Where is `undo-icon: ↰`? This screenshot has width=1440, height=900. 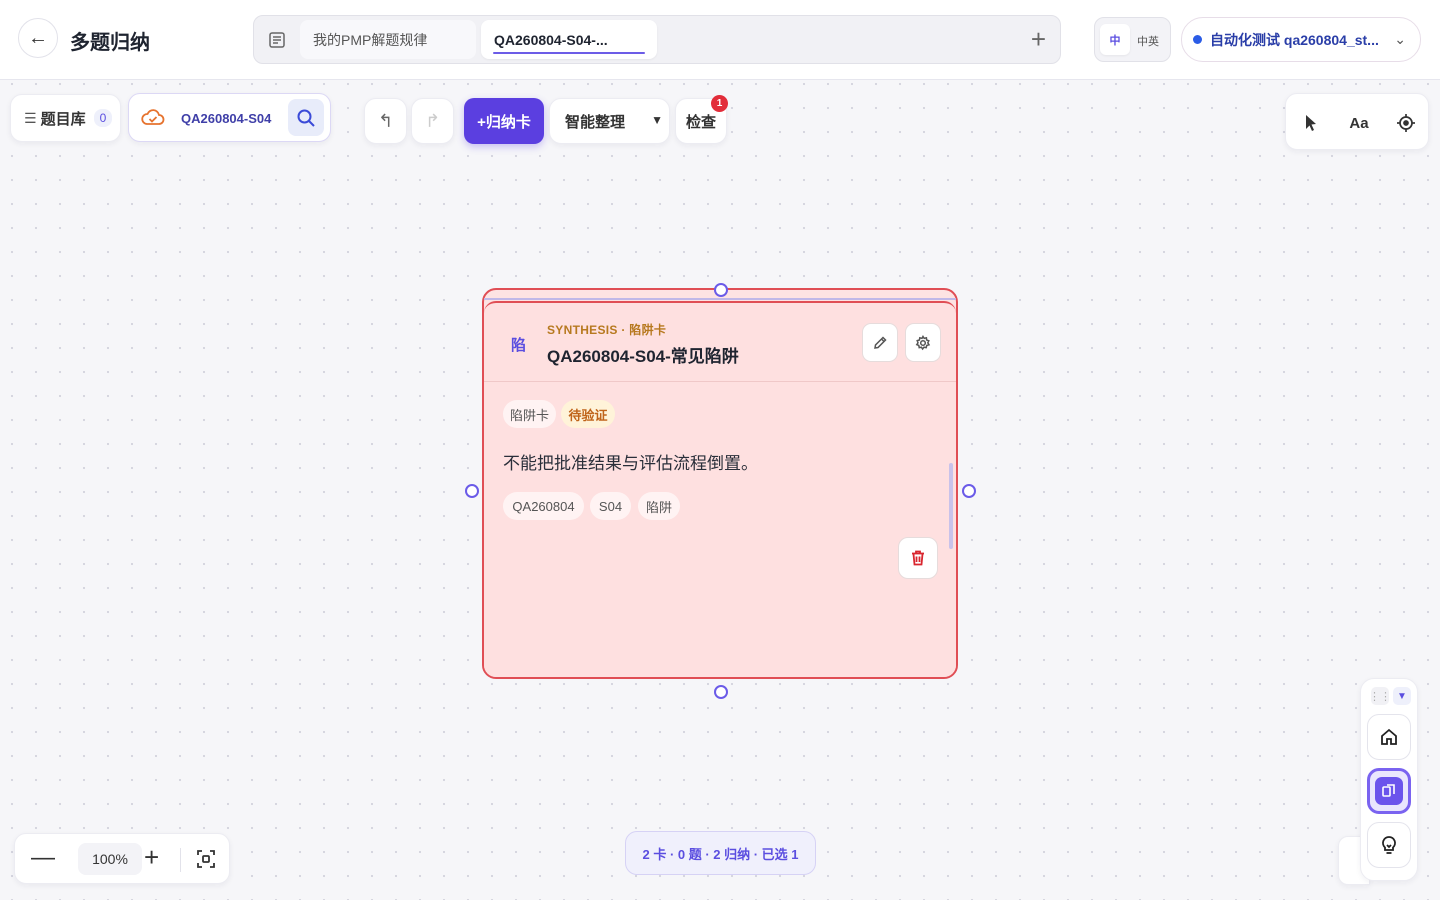 undo-icon: ↰ is located at coordinates (385, 120).